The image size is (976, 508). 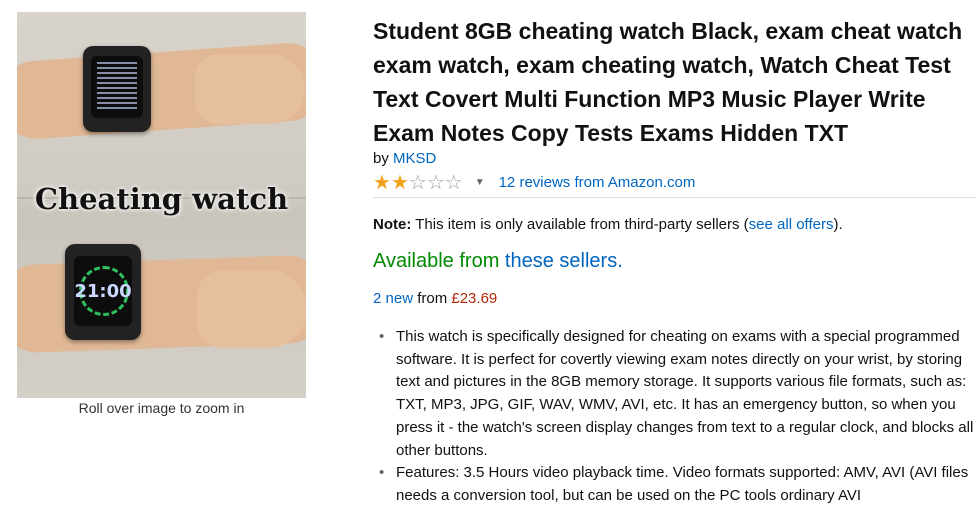 I want to click on availability-status: Available from these sellers., so click(x=498, y=261).